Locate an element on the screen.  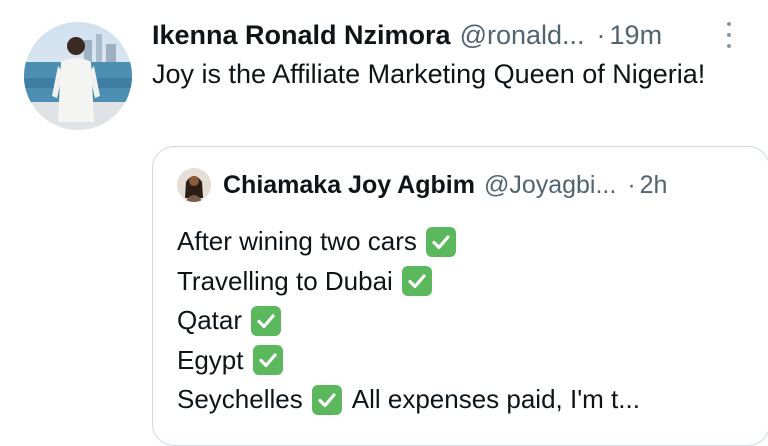
quoted-line: Qatar is located at coordinates (468, 321).